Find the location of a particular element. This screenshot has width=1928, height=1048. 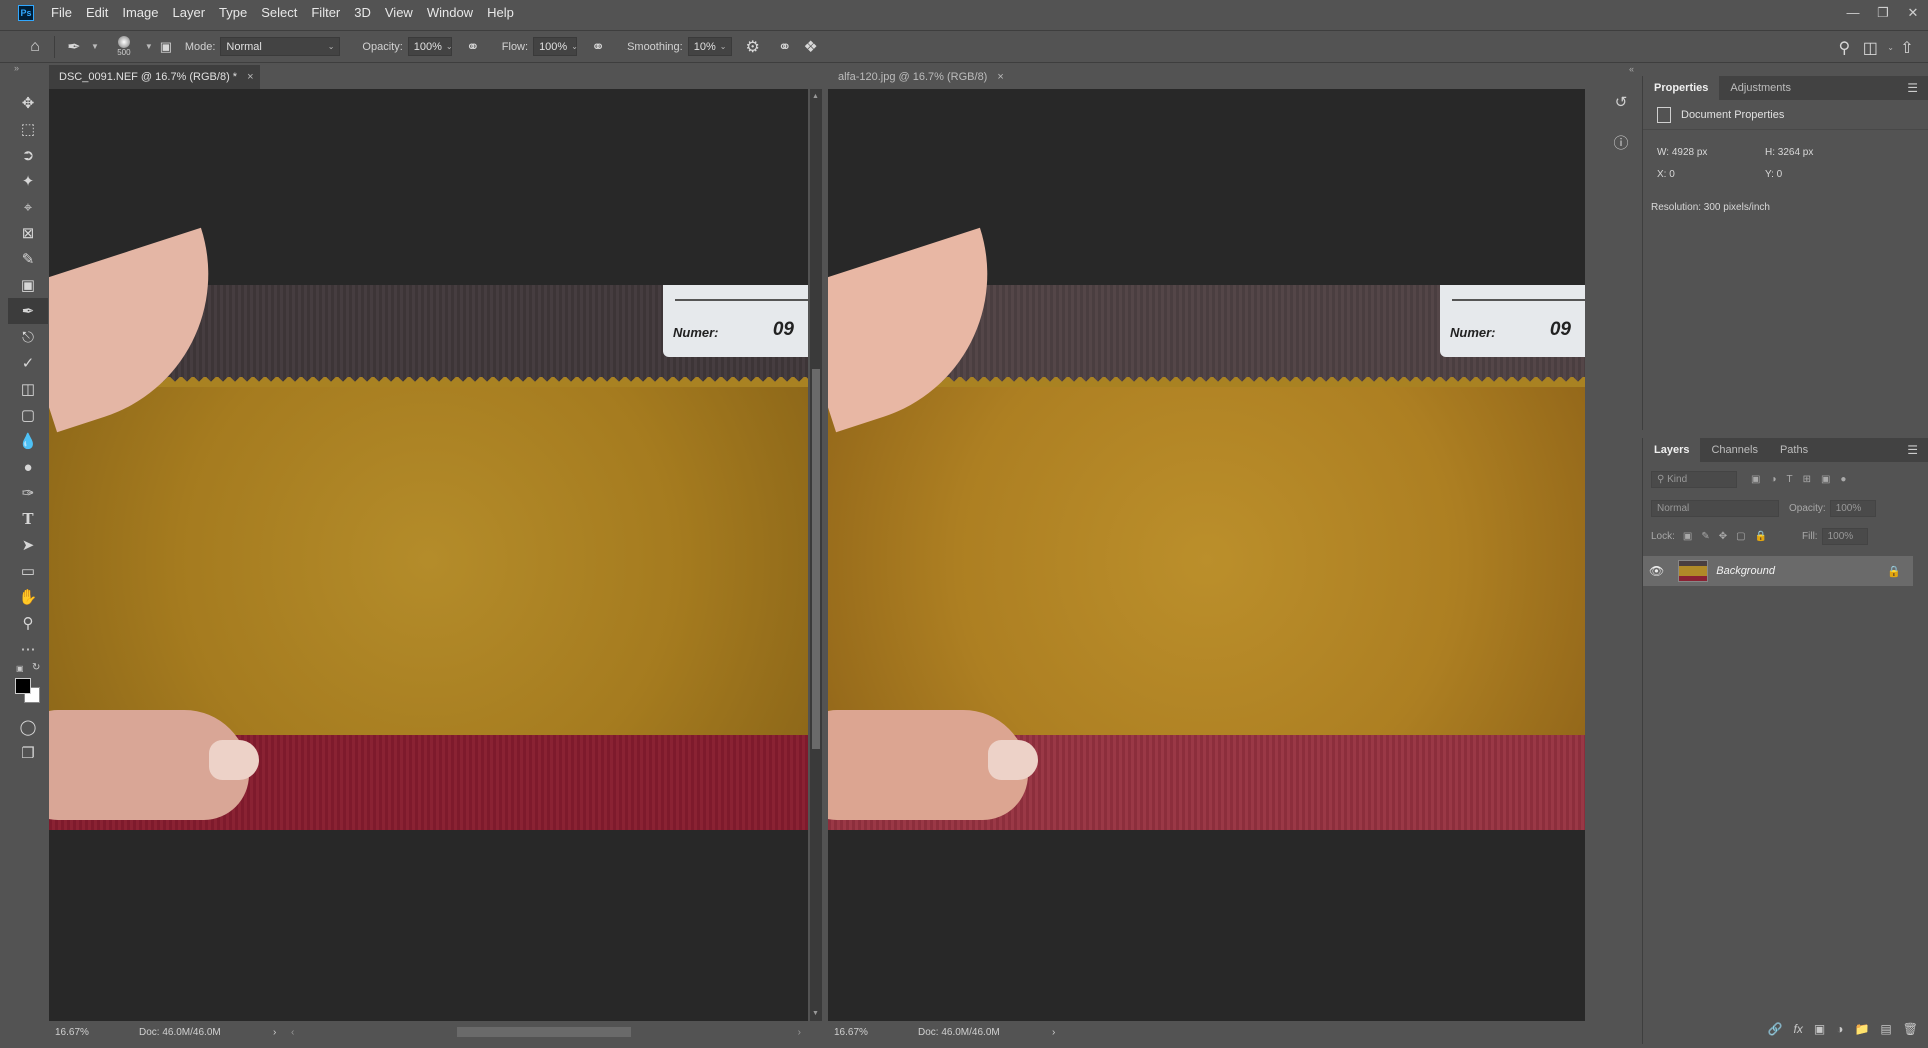

menu-filter: Filter is located at coordinates (325, 12).